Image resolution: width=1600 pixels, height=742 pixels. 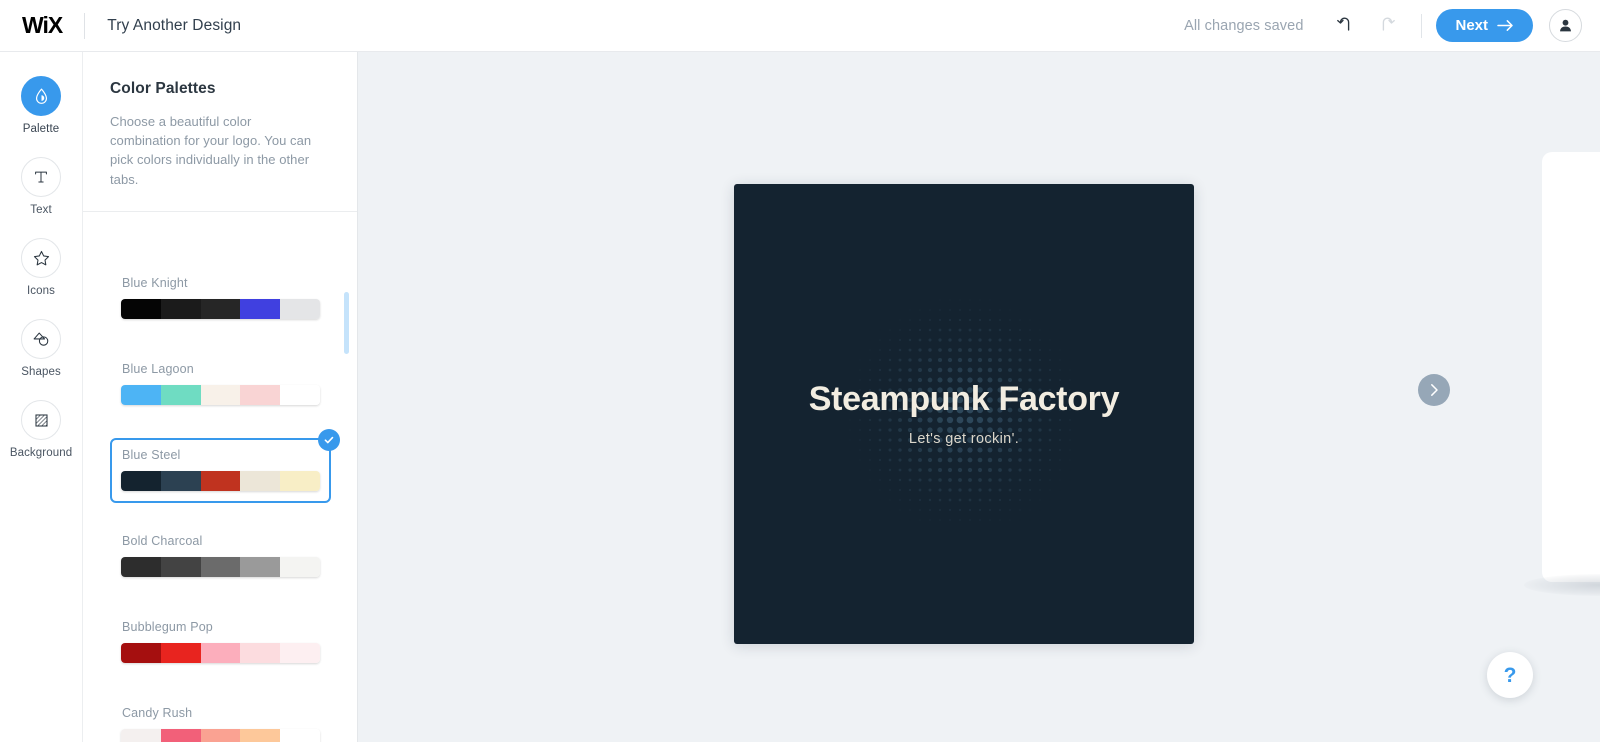 I want to click on text-icon-circle, so click(x=41, y=177).